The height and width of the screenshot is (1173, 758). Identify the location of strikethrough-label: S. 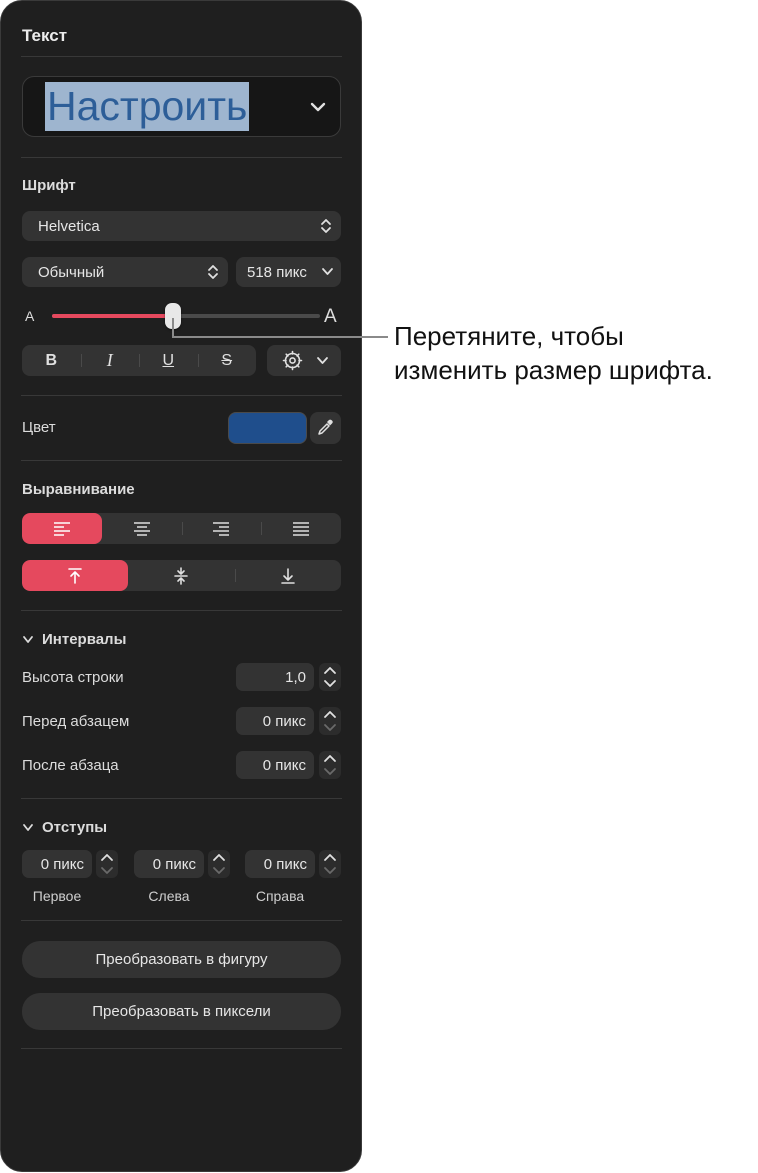
(227, 360).